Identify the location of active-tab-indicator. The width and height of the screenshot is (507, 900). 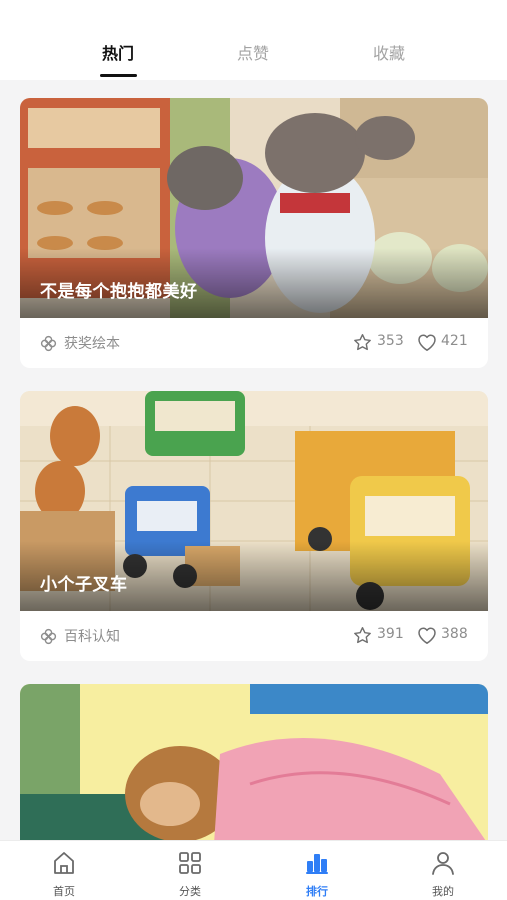
(118, 75).